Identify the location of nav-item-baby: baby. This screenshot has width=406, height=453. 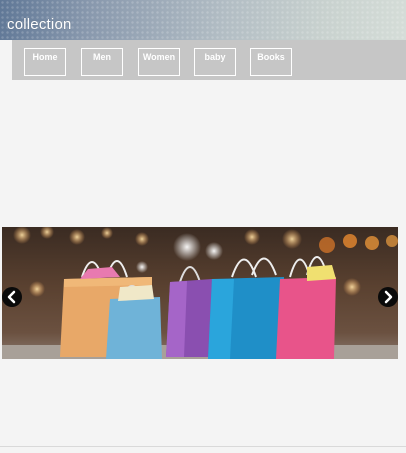
(215, 62).